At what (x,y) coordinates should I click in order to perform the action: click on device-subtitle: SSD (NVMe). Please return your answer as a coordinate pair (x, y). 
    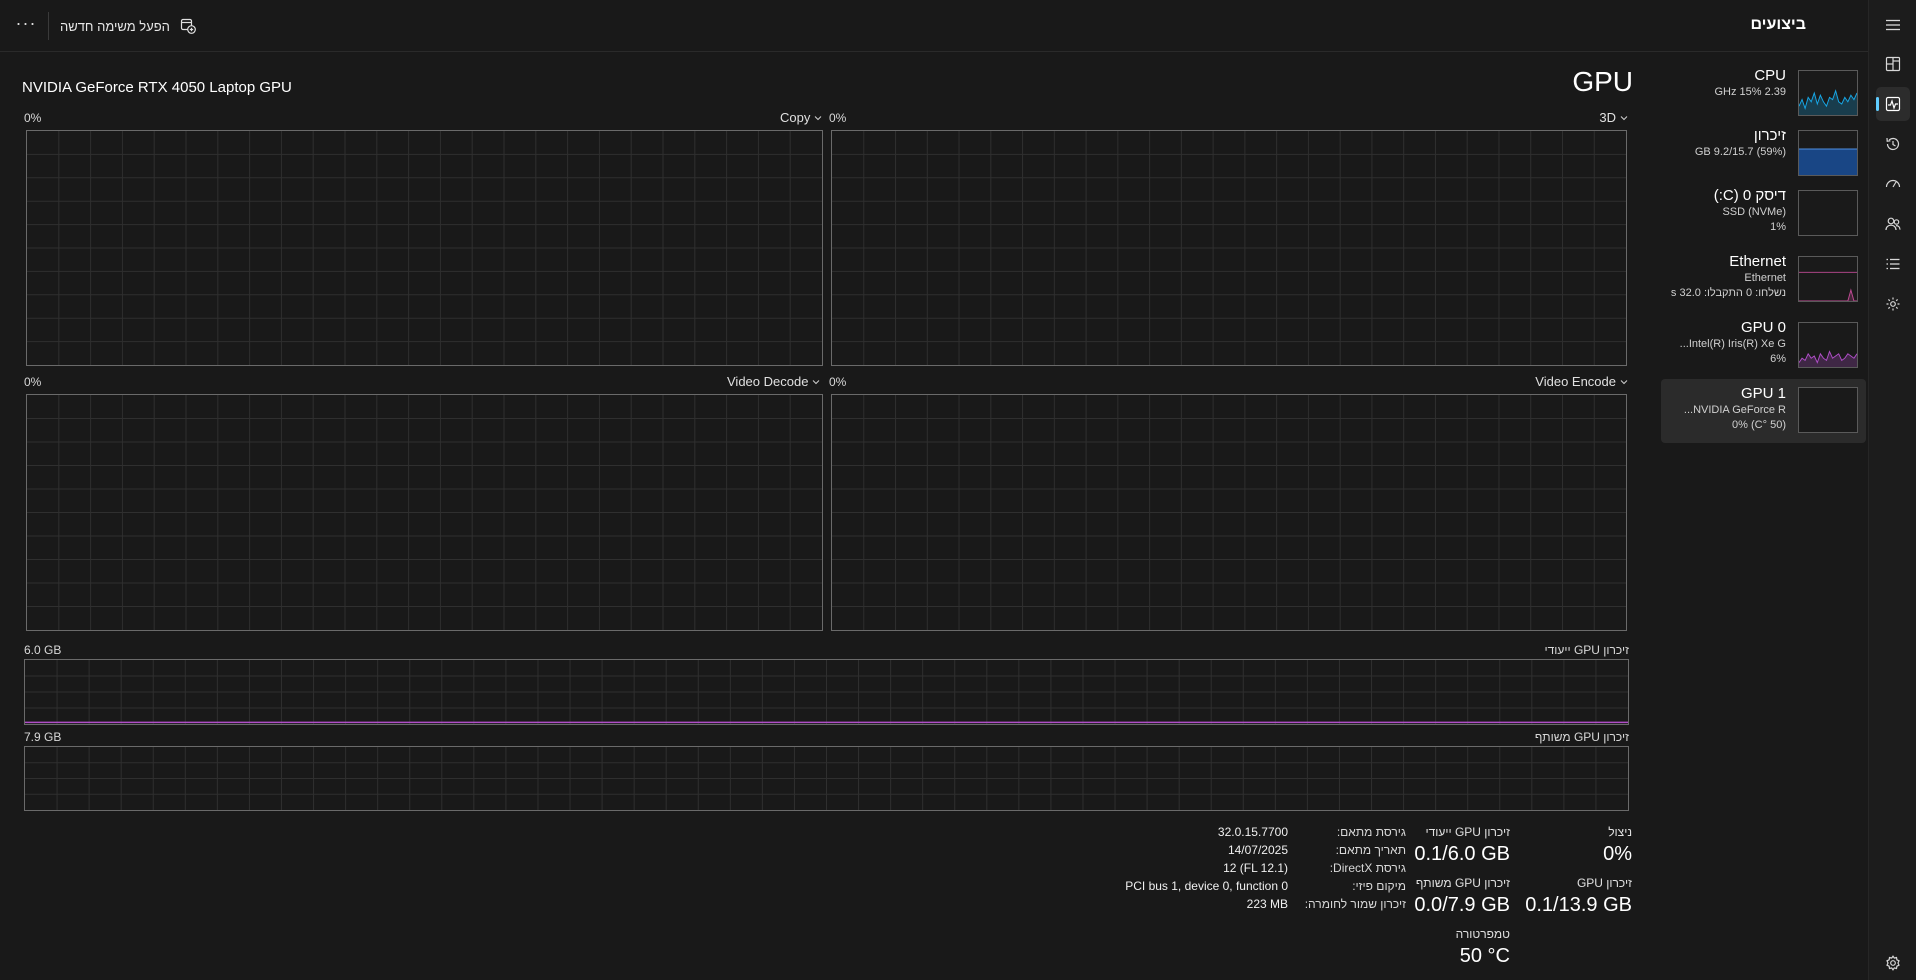
    Looking at the image, I should click on (1754, 212).